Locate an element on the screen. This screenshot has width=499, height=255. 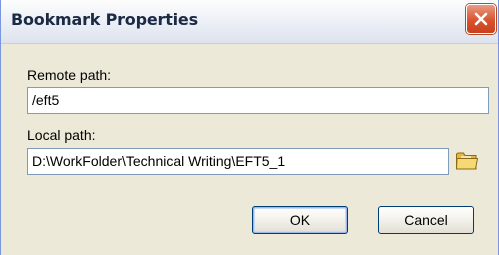
close-icon is located at coordinates (481, 19).